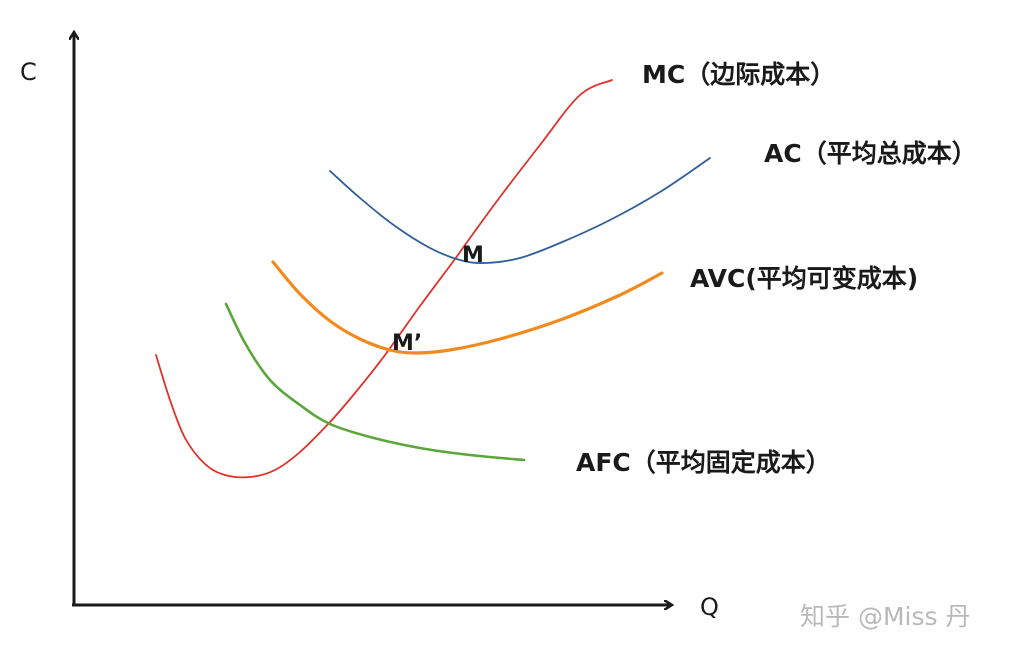 This screenshot has height=660, width=1026. Describe the element at coordinates (703, 462) in the screenshot. I see `series-label-afc: AFC（平均固定成本）` at that location.